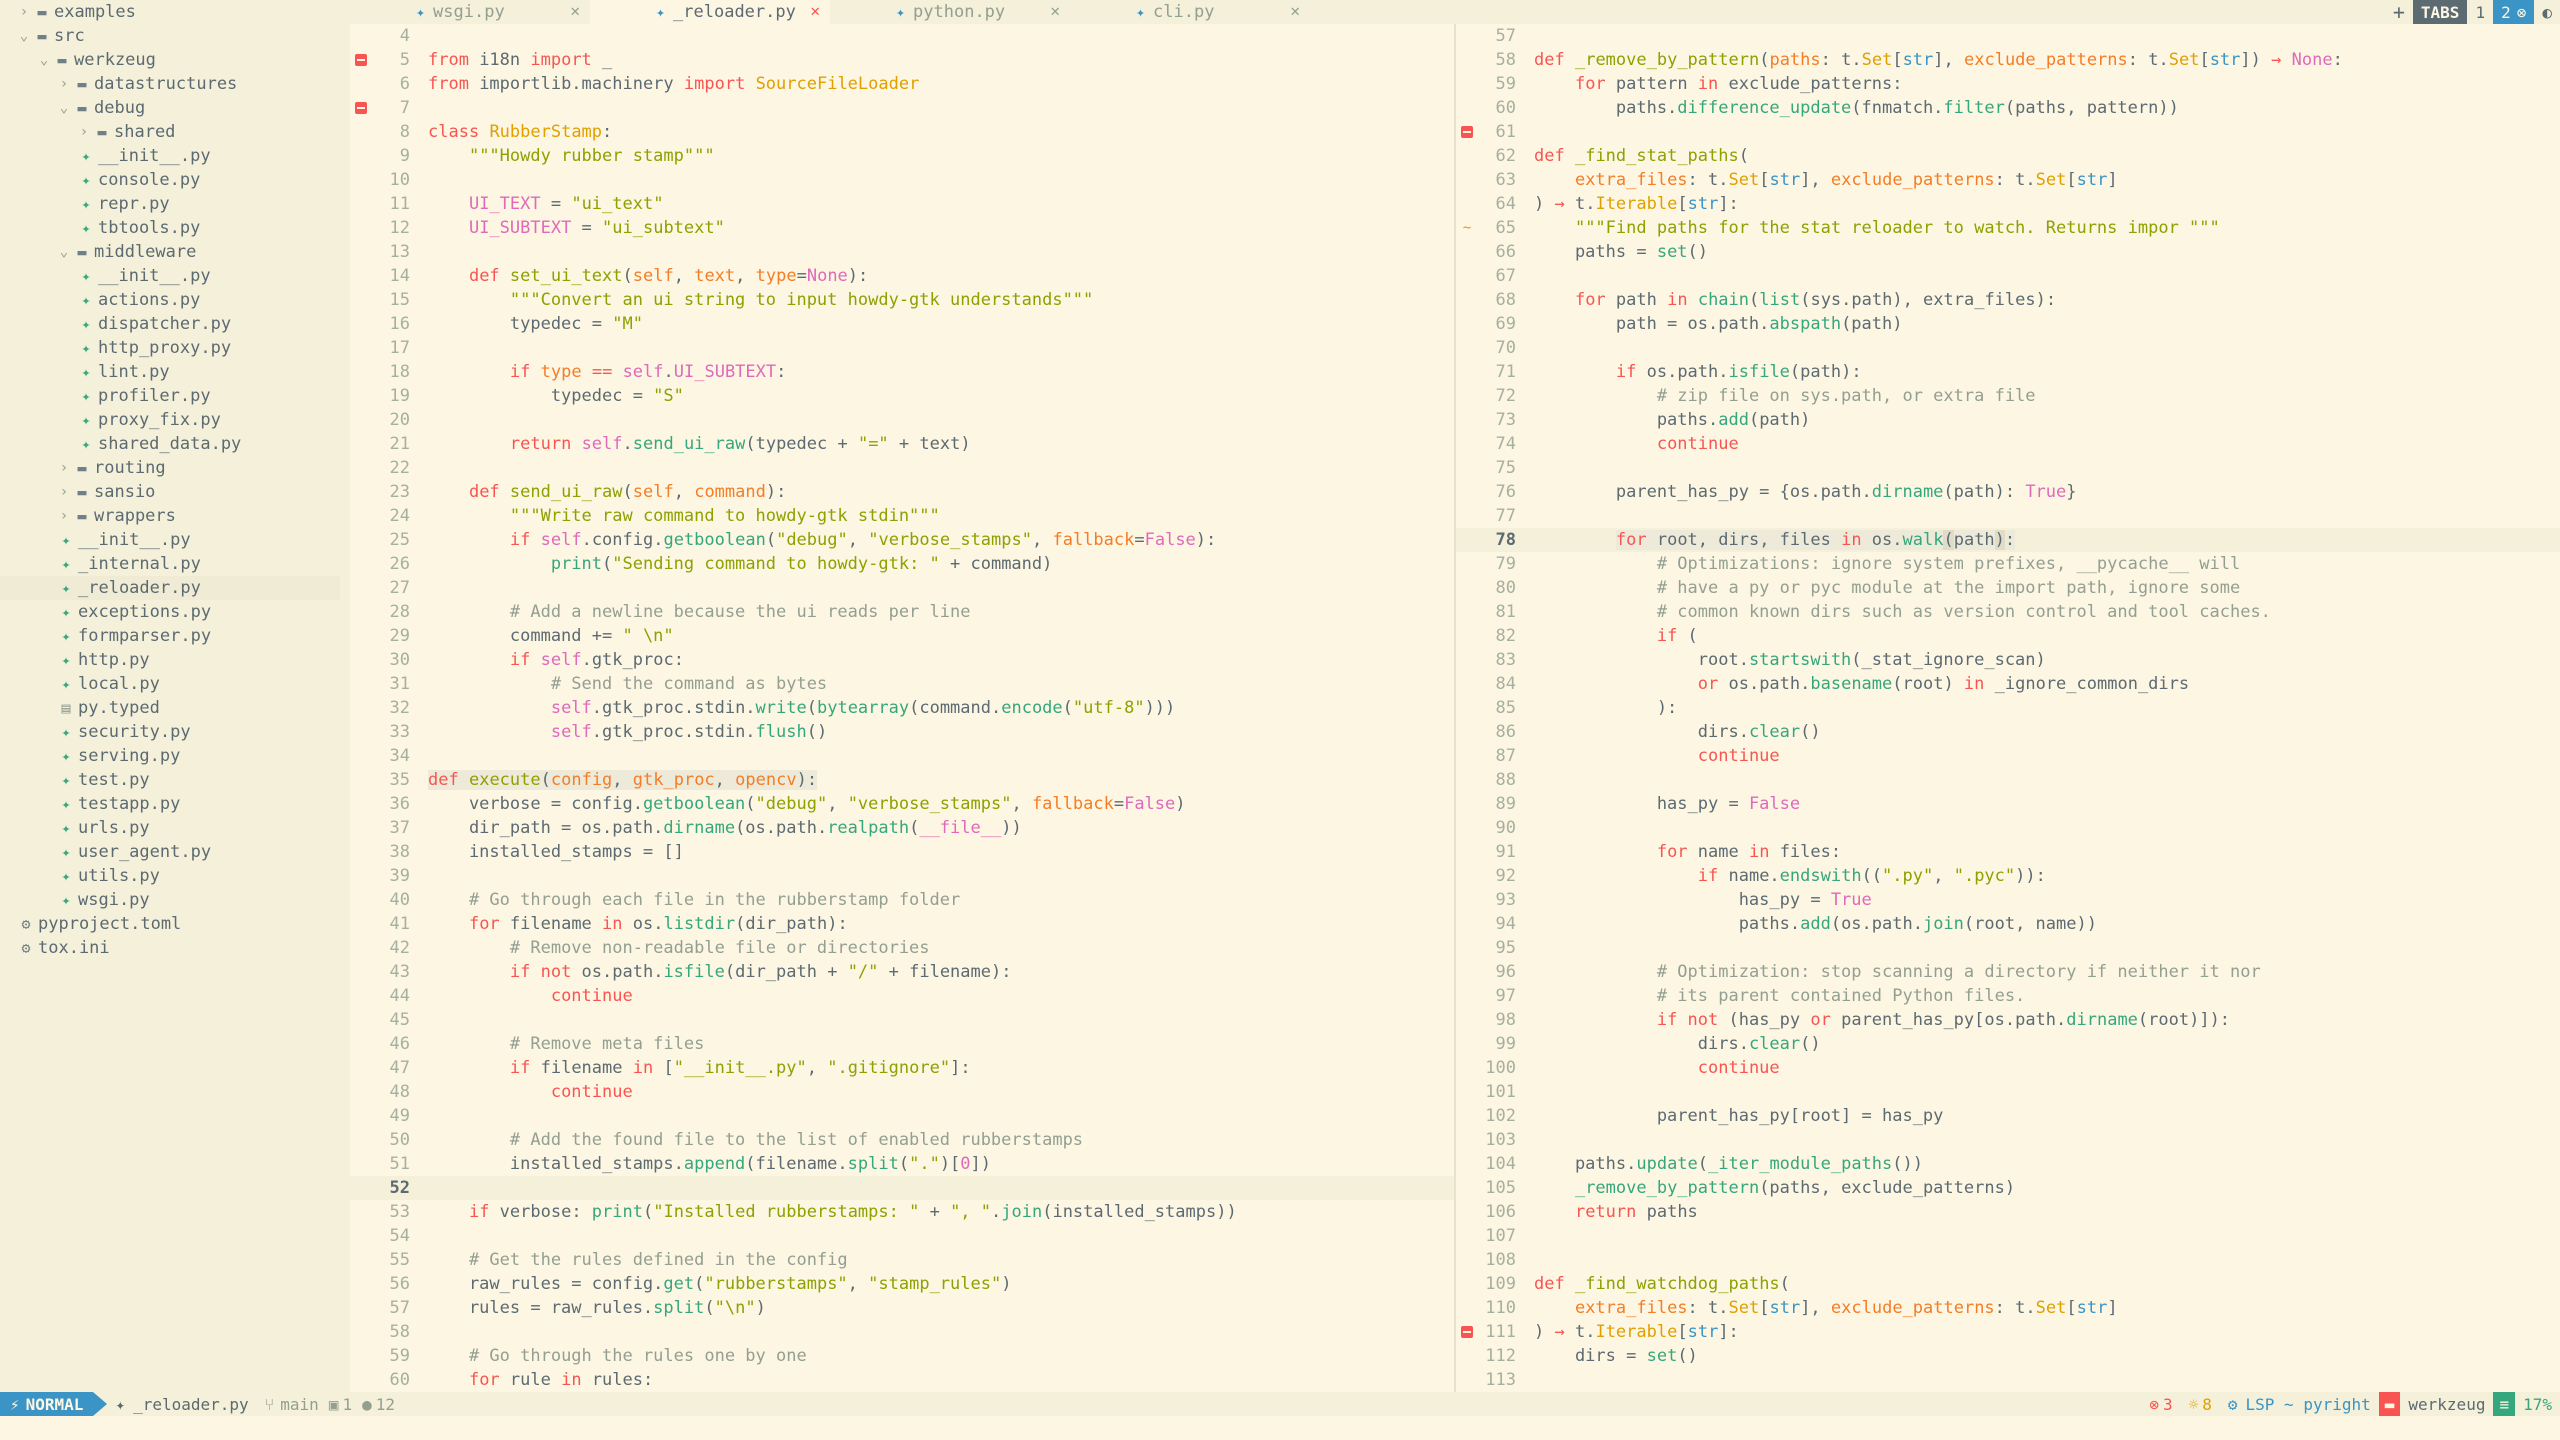  What do you see at coordinates (170, 420) in the screenshot?
I see `tree-file: ✦ proxy_fix.py` at bounding box center [170, 420].